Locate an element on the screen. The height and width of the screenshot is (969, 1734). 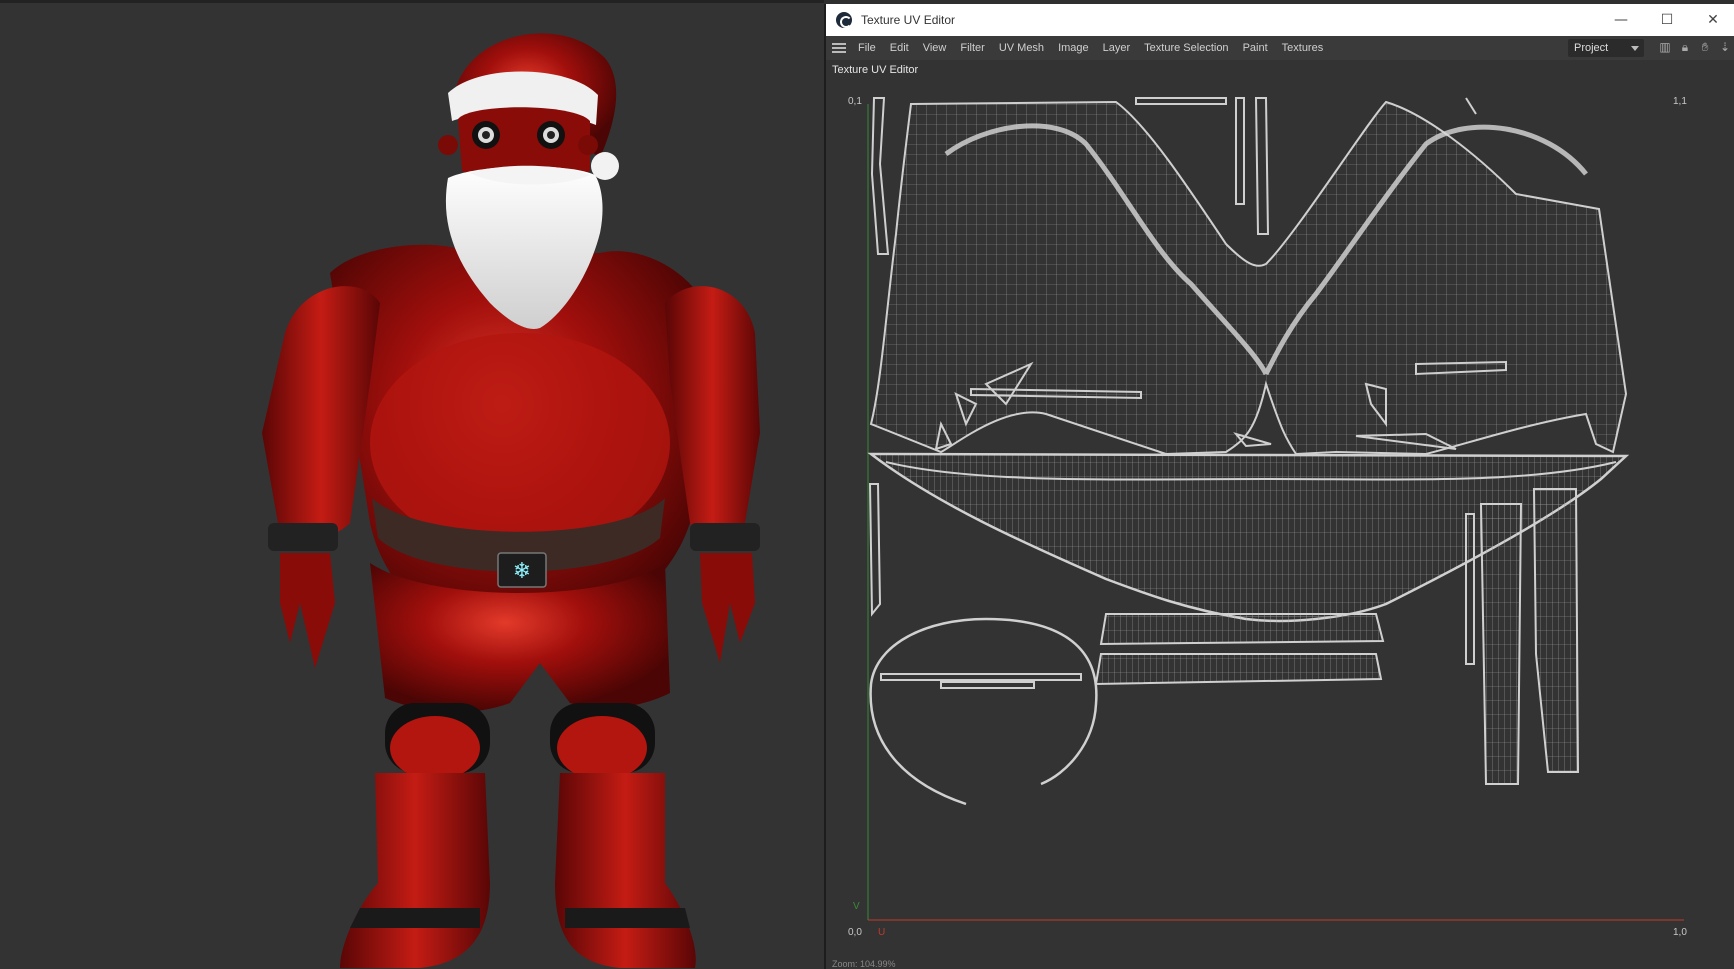
uv-shell-head is located at coordinates (983, 711).